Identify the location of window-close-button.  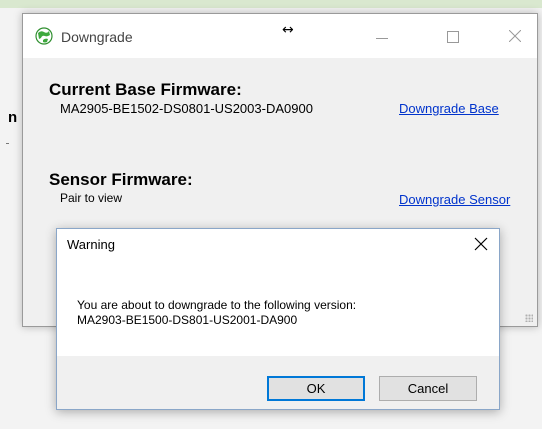
(516, 36).